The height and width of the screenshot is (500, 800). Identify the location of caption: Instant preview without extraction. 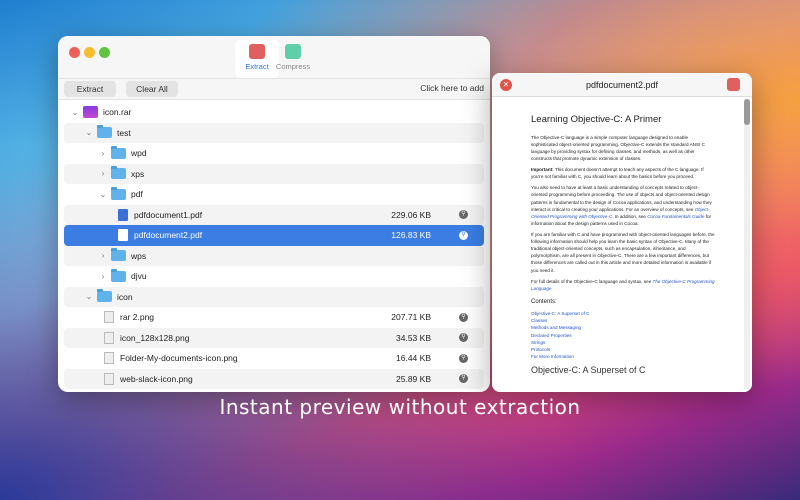
(400, 407).